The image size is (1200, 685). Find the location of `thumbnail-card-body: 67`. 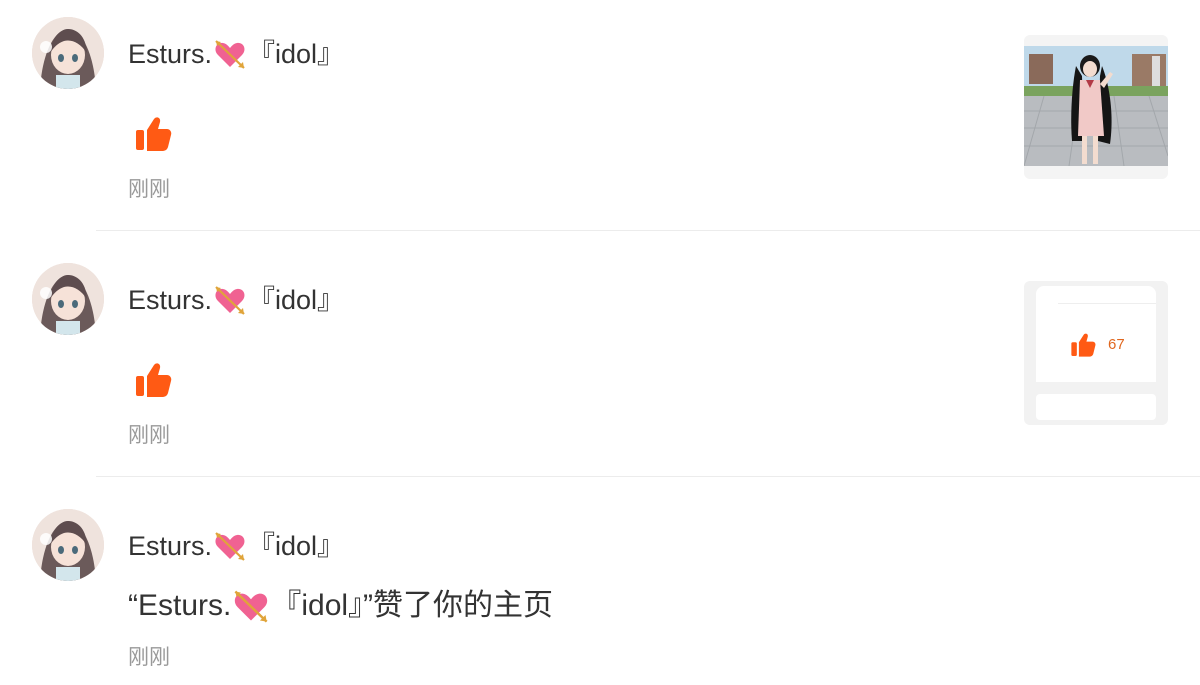

thumbnail-card-body: 67 is located at coordinates (1096, 334).